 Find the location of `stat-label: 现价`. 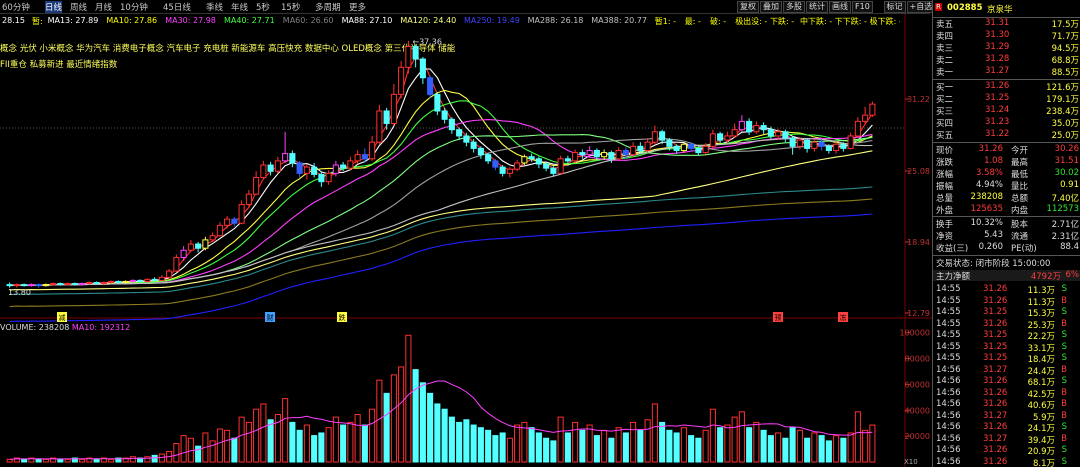

stat-label: 现价 is located at coordinates (945, 151).